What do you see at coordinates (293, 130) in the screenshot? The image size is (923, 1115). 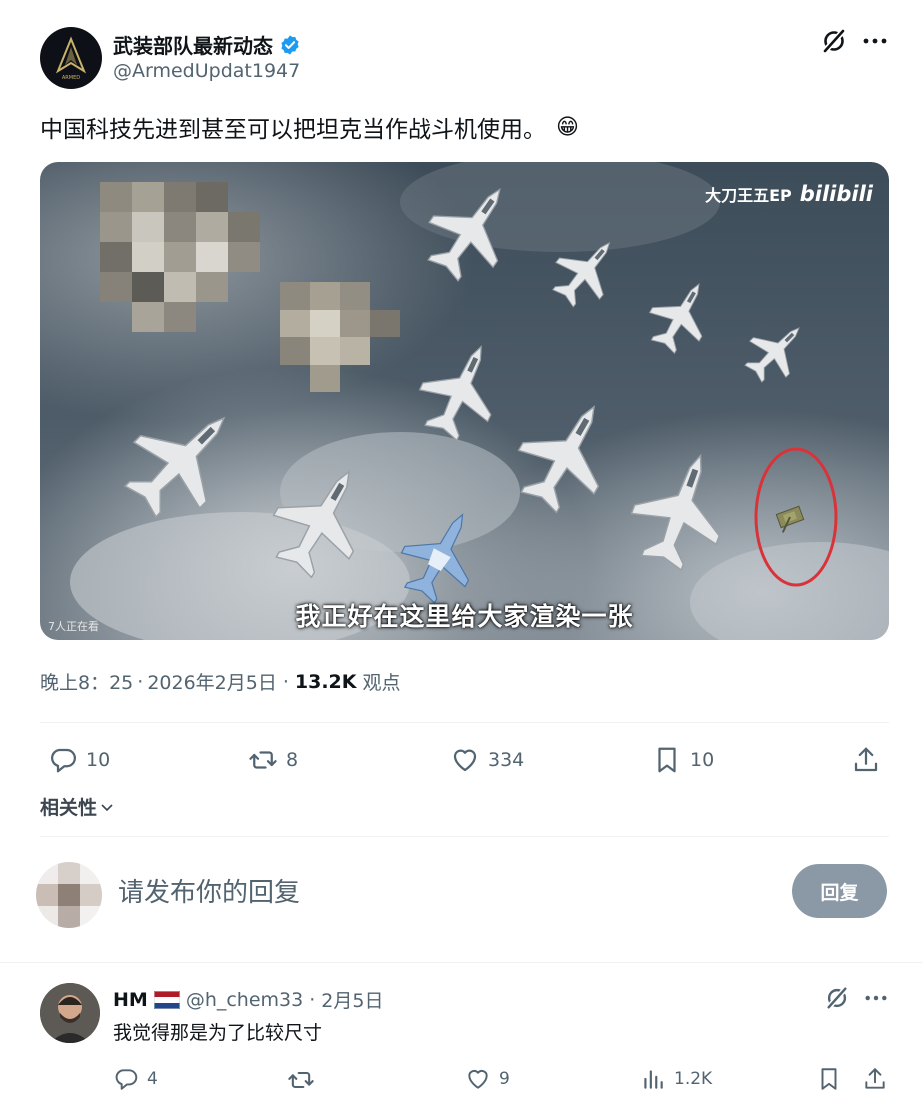 I see `post-text: 中国科技先进到甚至可以把坦克当作战斗机使用。` at bounding box center [293, 130].